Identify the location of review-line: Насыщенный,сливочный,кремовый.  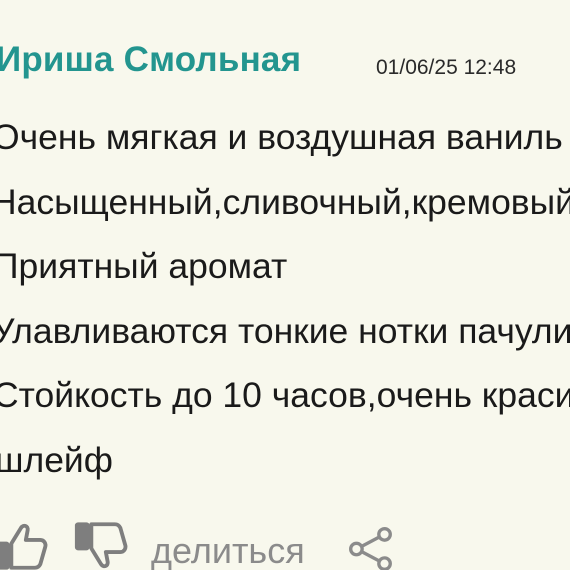
(285, 201).